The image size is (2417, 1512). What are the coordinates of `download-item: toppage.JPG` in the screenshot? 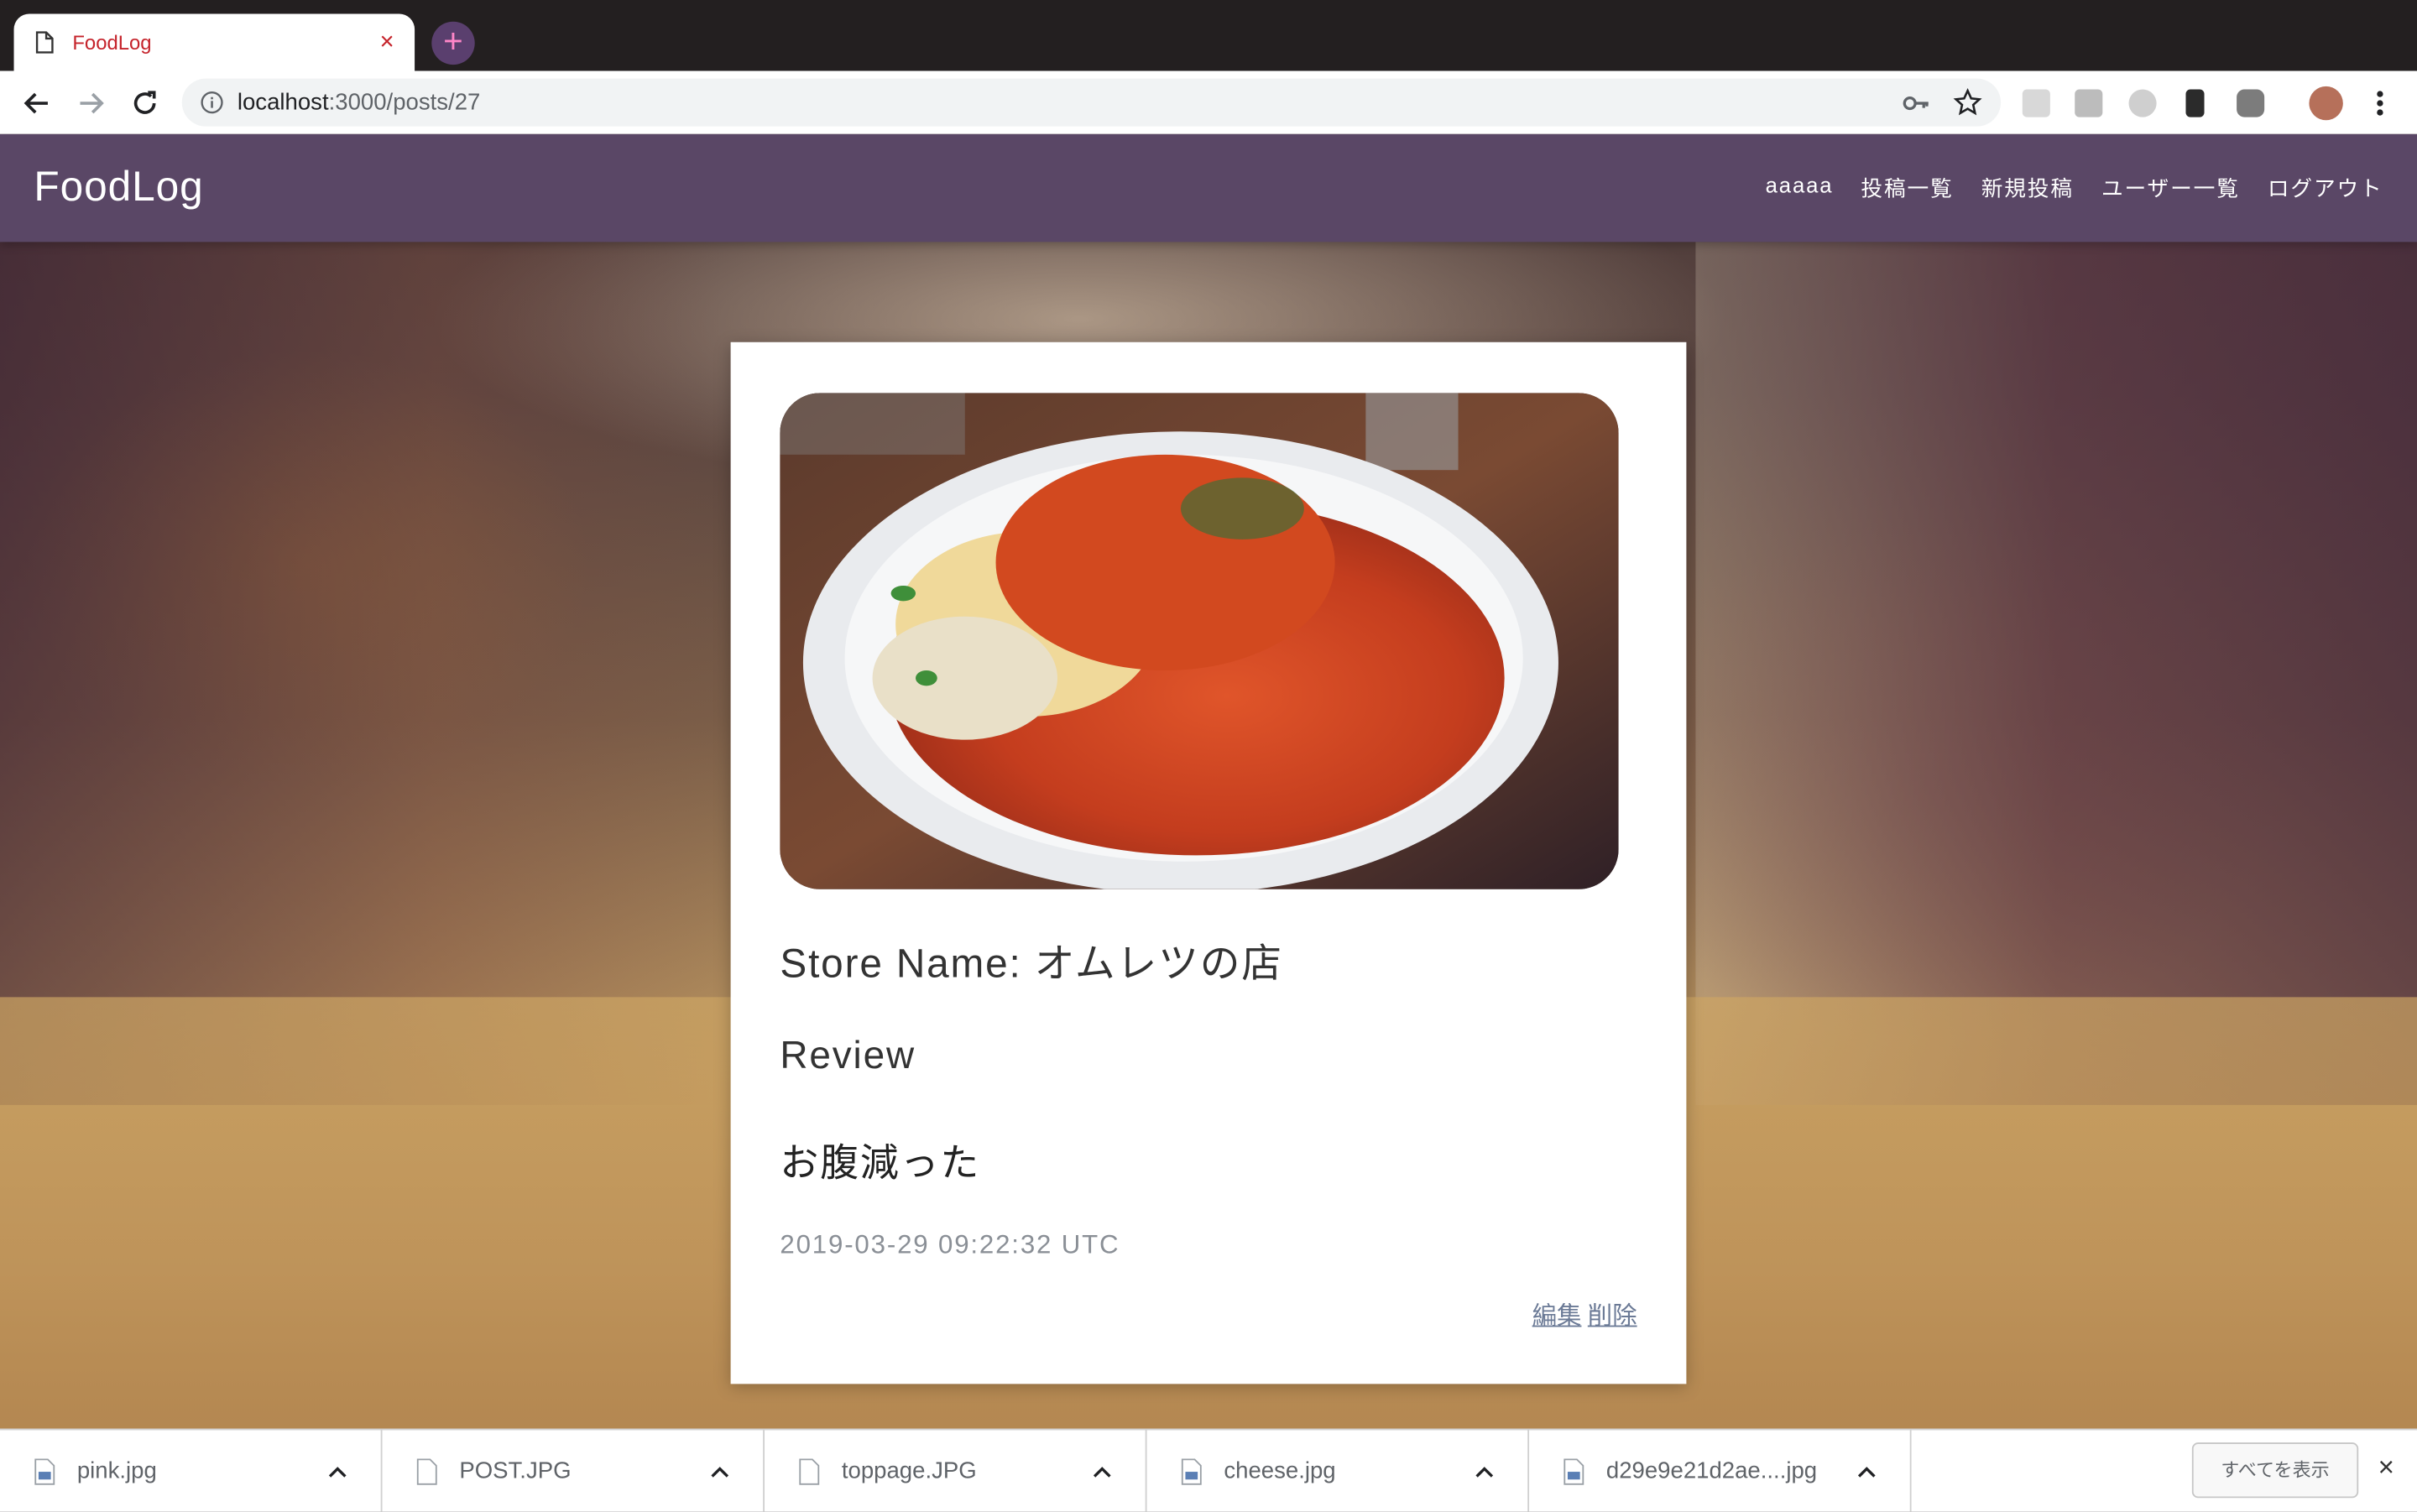 It's located at (956, 1471).